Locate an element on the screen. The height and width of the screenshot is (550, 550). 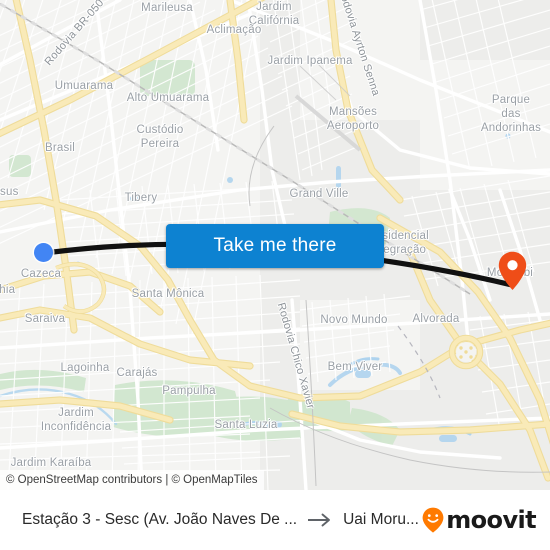
moovit-wordmark: moovit is located at coordinates (491, 520).